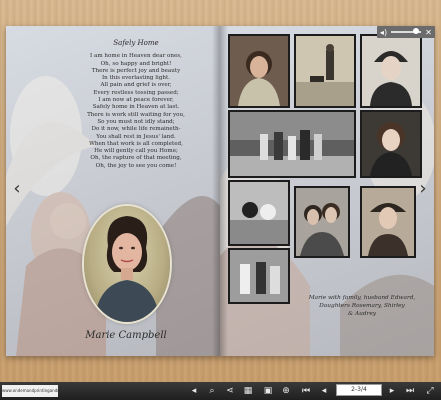  What do you see at coordinates (136, 107) in the screenshot?
I see `poem-line: Safely home in Heaven at last.` at bounding box center [136, 107].